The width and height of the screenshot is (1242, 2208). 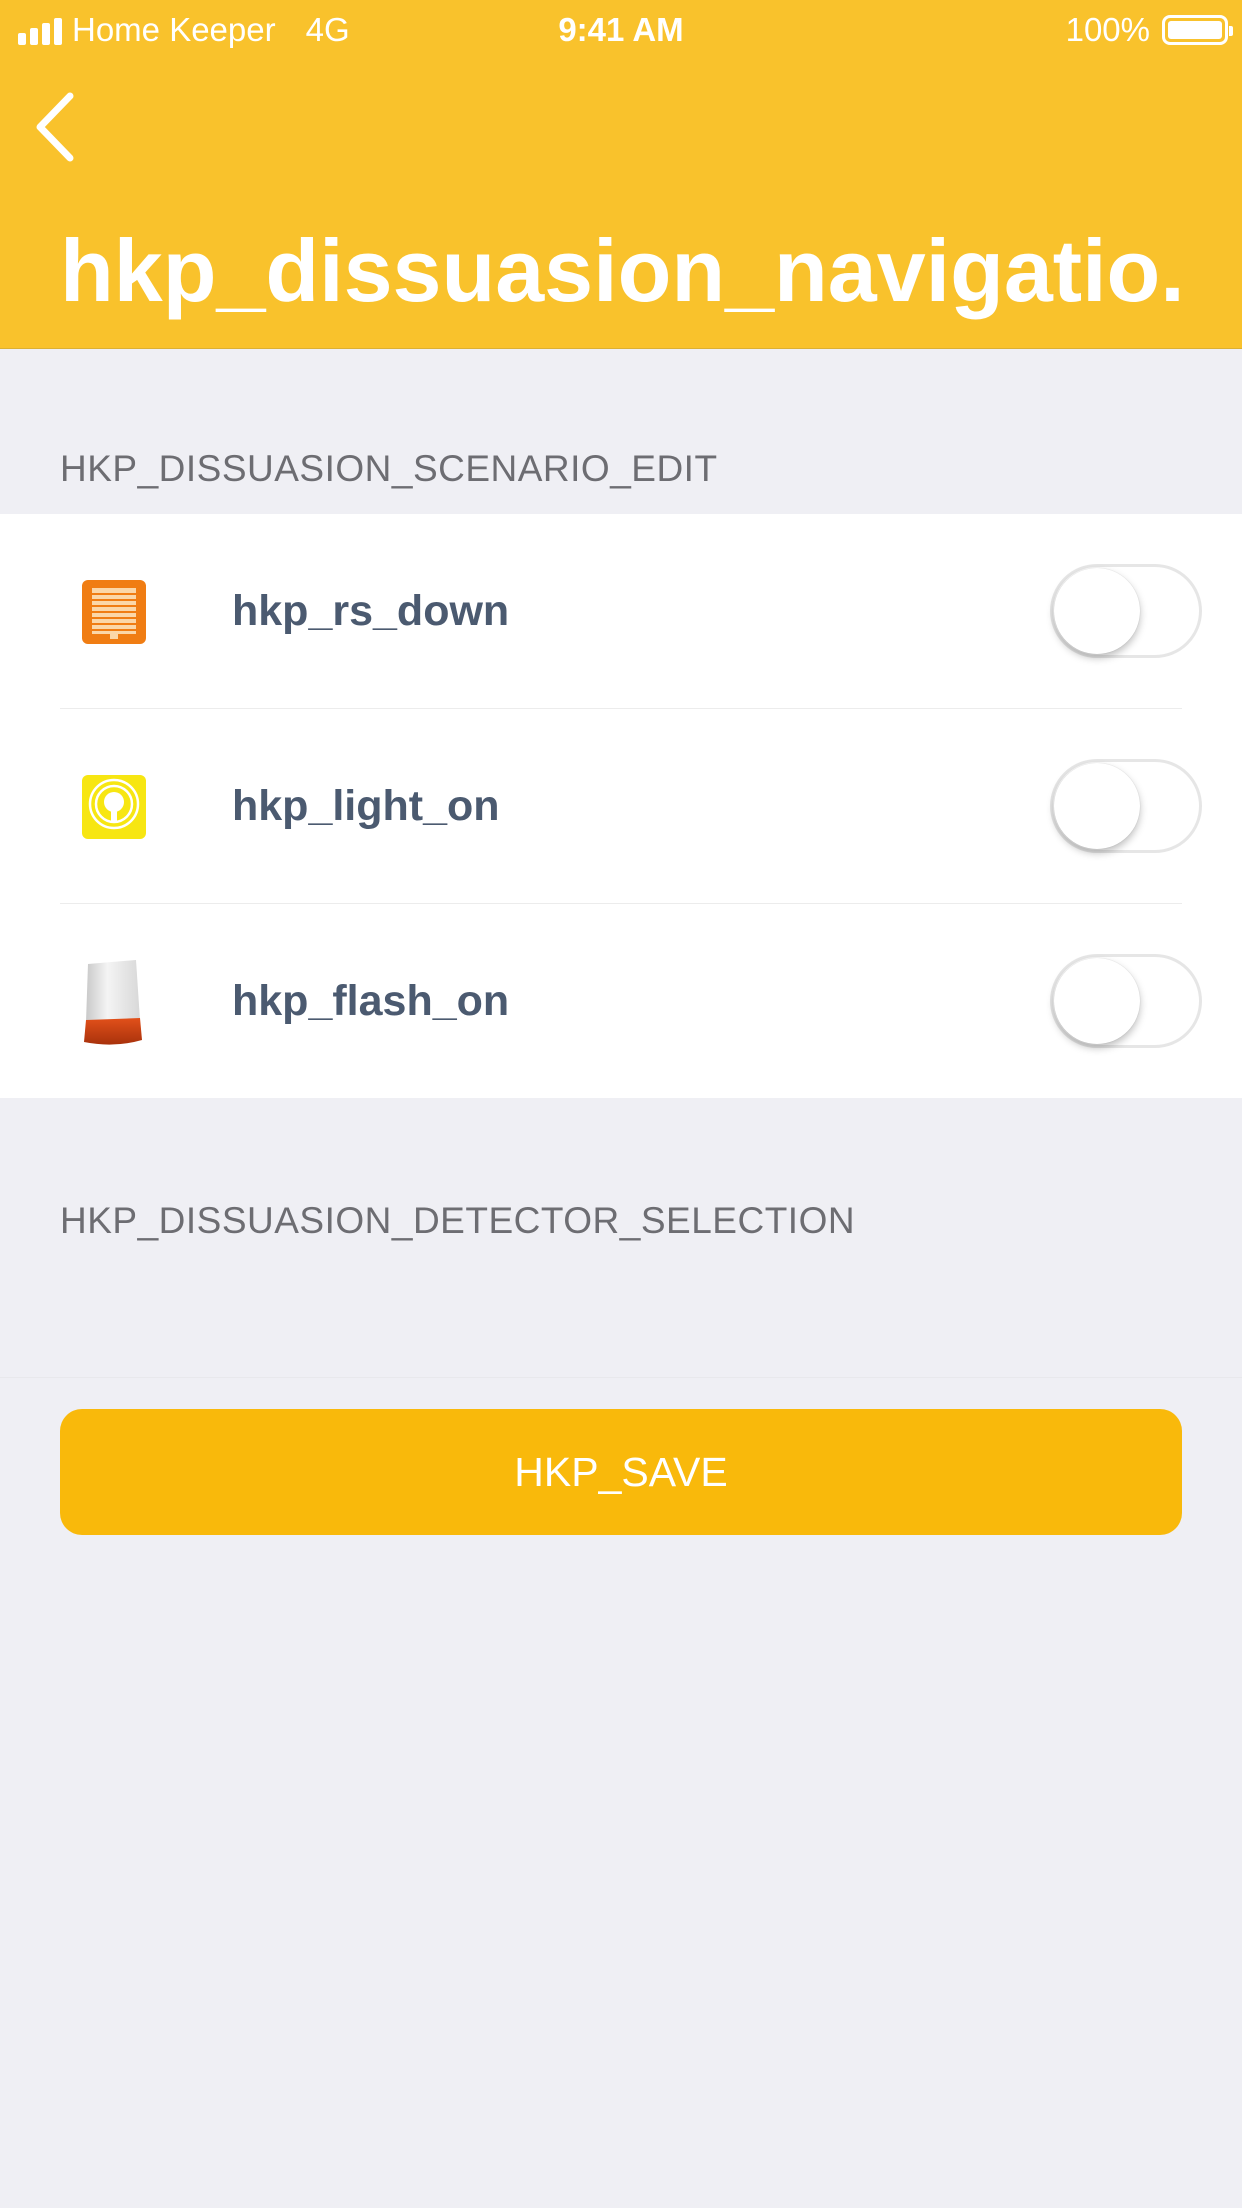 I want to click on item-label: hkp_flash_on, so click(x=371, y=1001).